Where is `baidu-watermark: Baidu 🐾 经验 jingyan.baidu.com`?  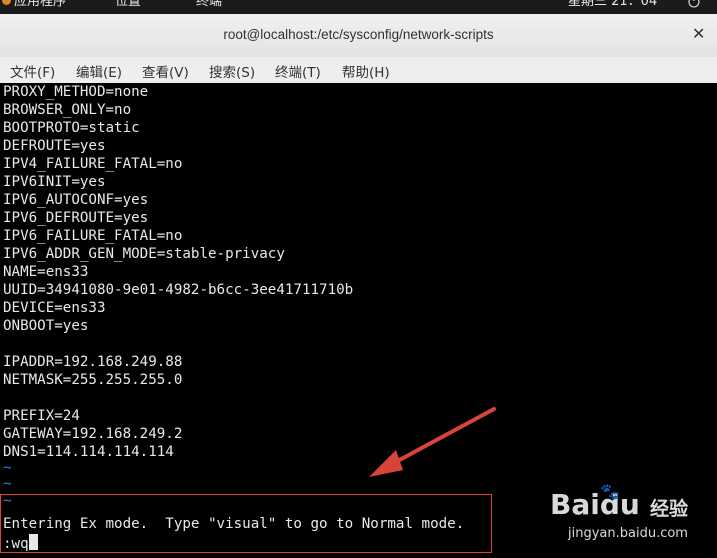
baidu-watermark: Baidu 🐾 经验 jingyan.baidu.com is located at coordinates (631, 518).